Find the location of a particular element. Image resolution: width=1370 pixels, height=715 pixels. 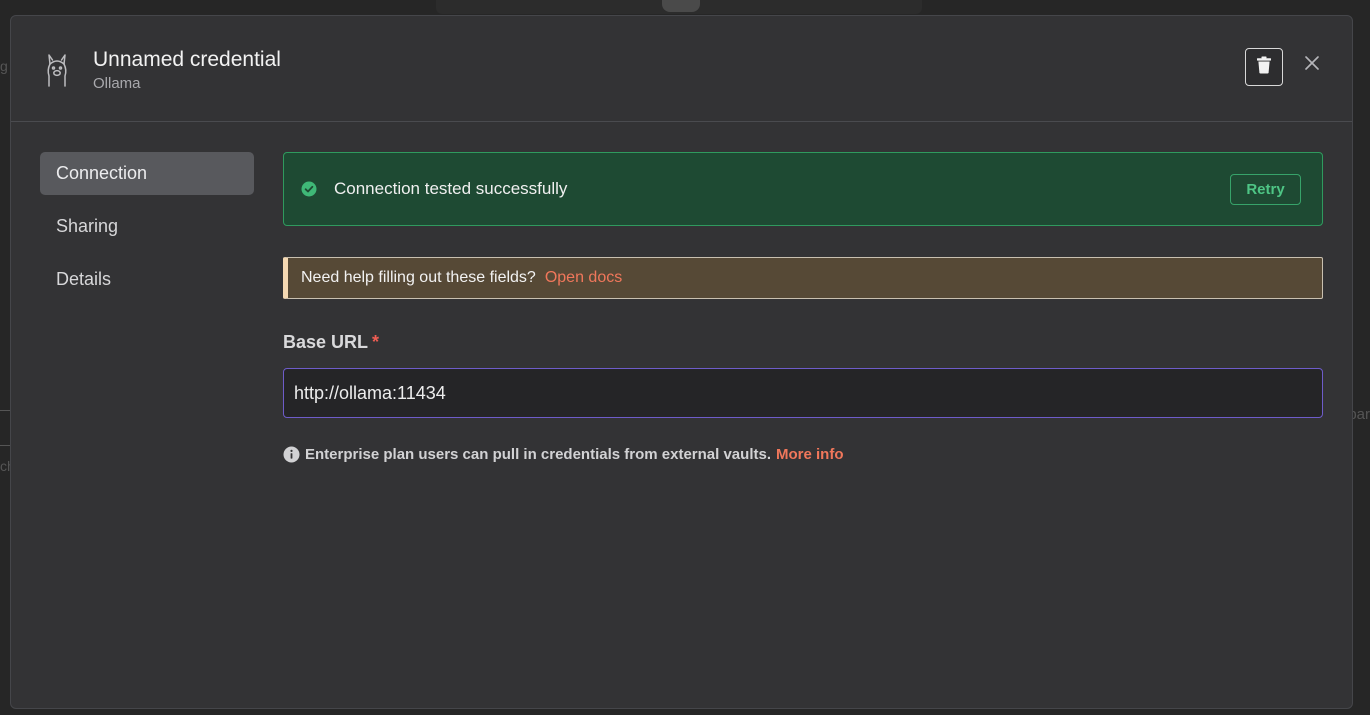

modal-header: Unnamed credential Ollama is located at coordinates (681, 69).